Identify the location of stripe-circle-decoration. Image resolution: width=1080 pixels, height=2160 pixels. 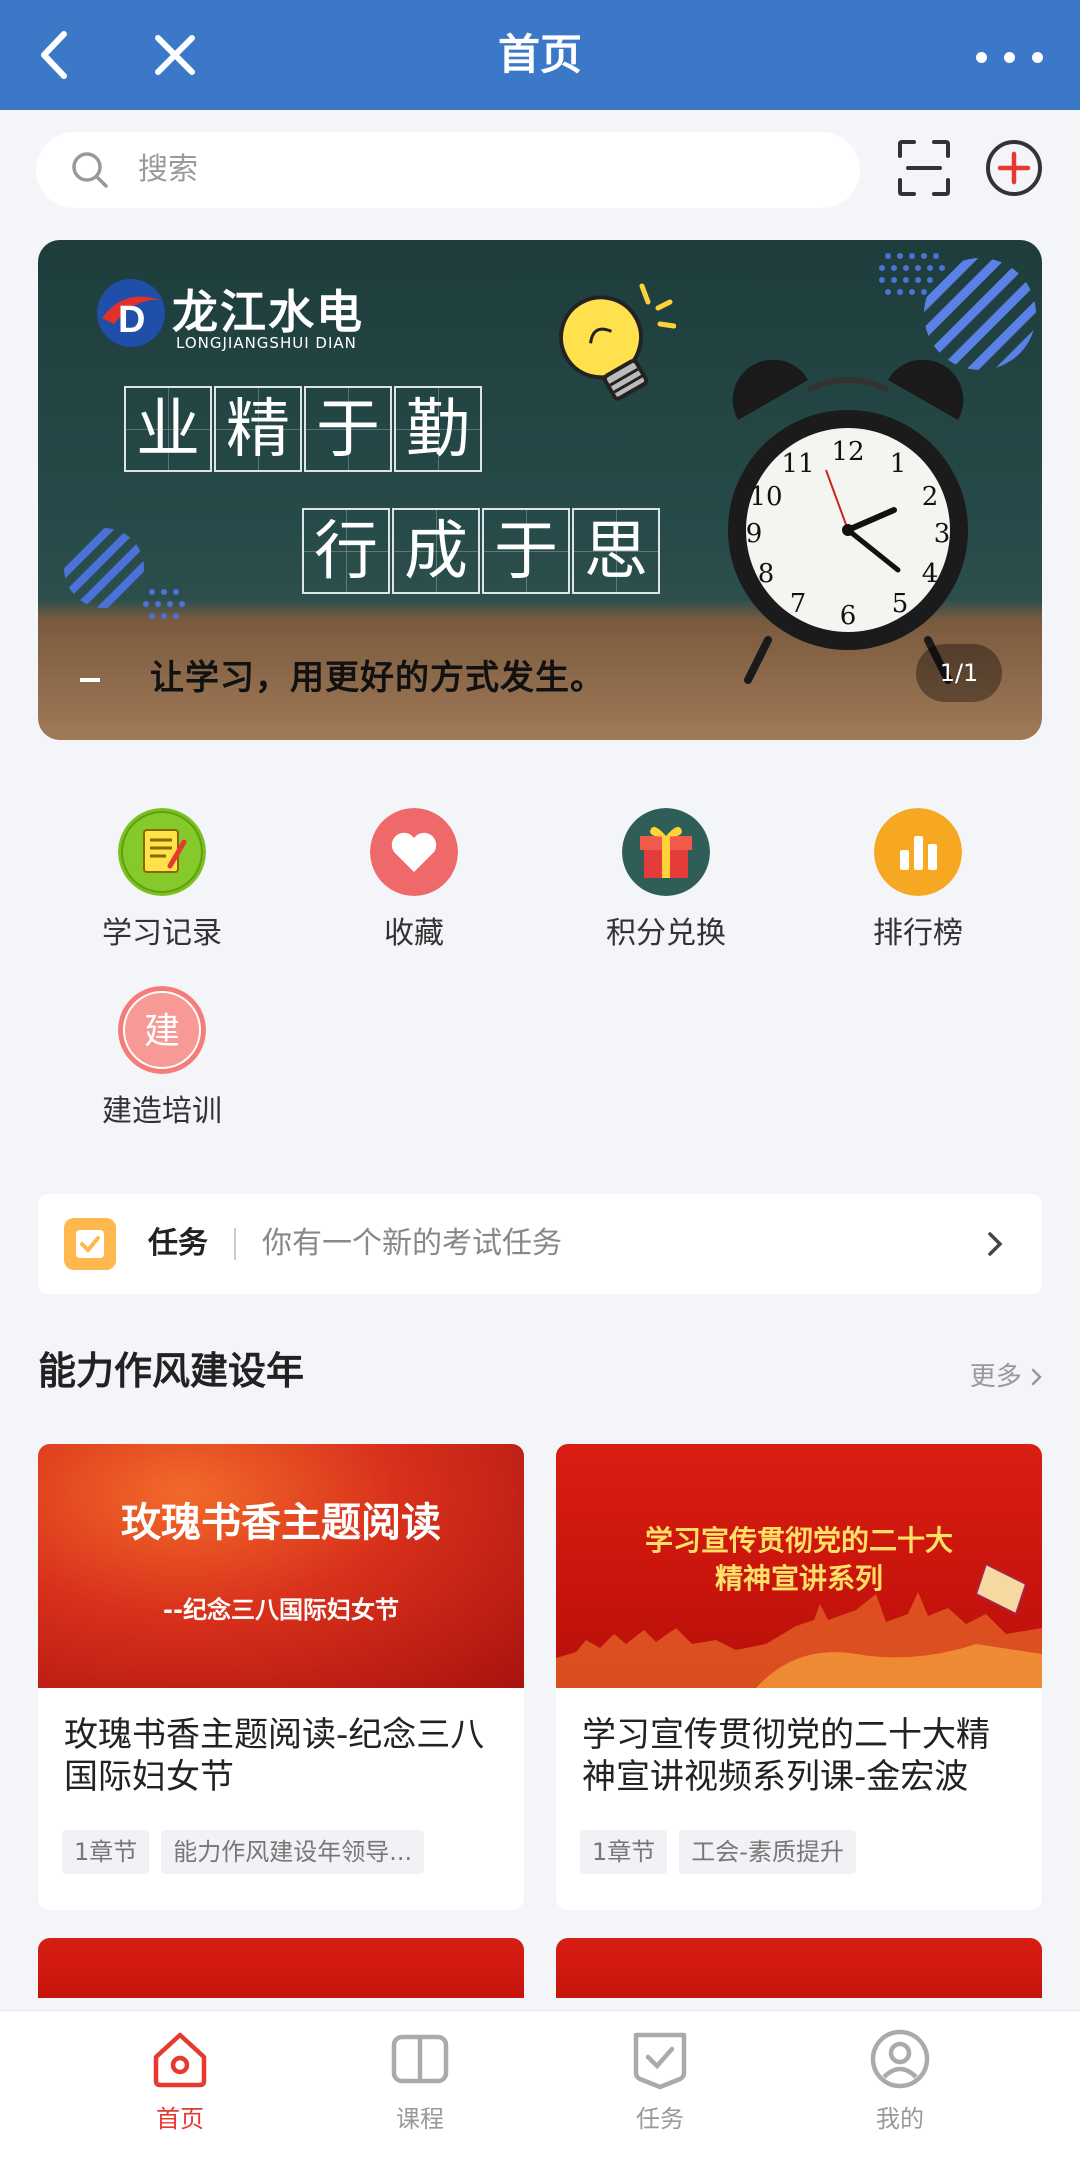
(124, 573).